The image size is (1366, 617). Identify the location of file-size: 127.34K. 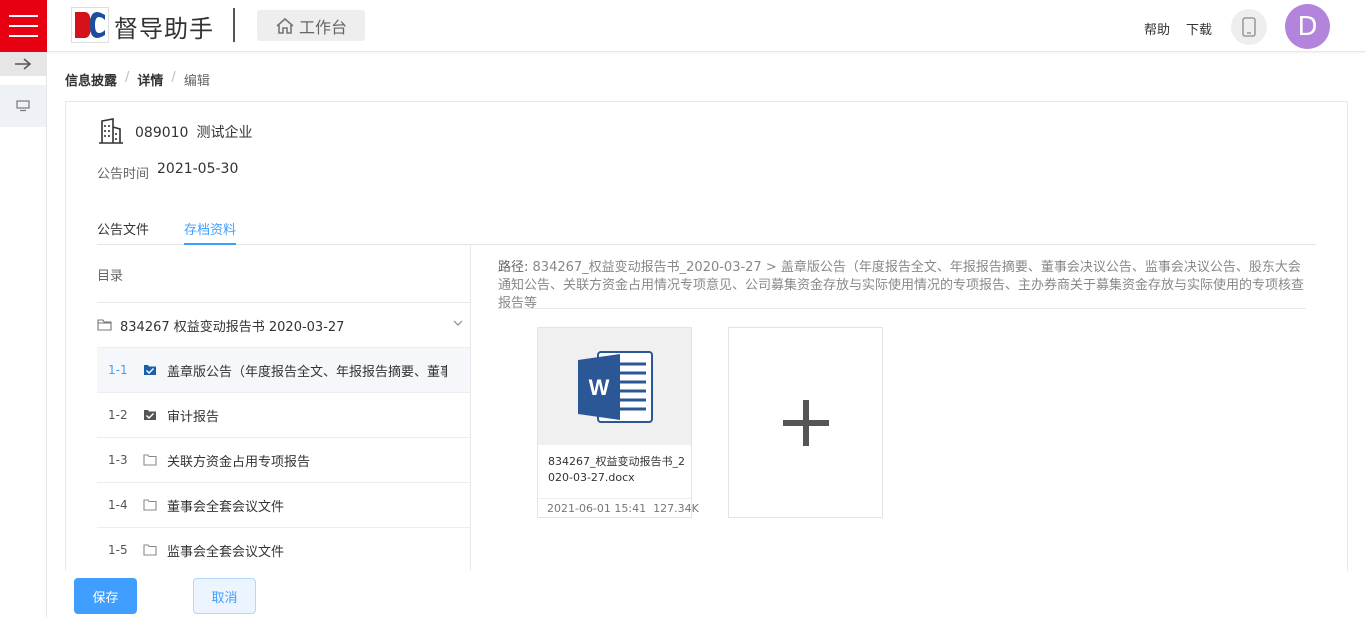
(676, 508).